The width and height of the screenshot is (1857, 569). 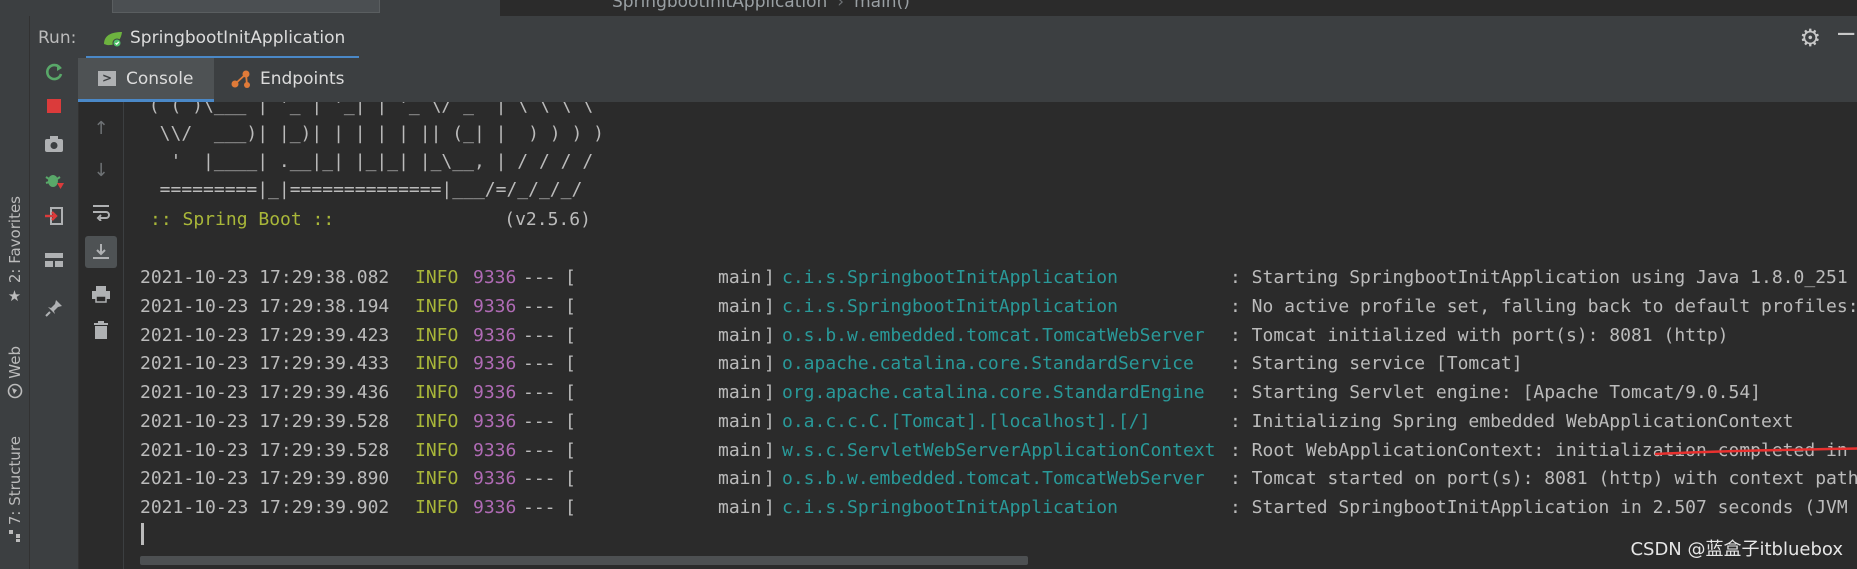 I want to click on exit-button, so click(x=54, y=216).